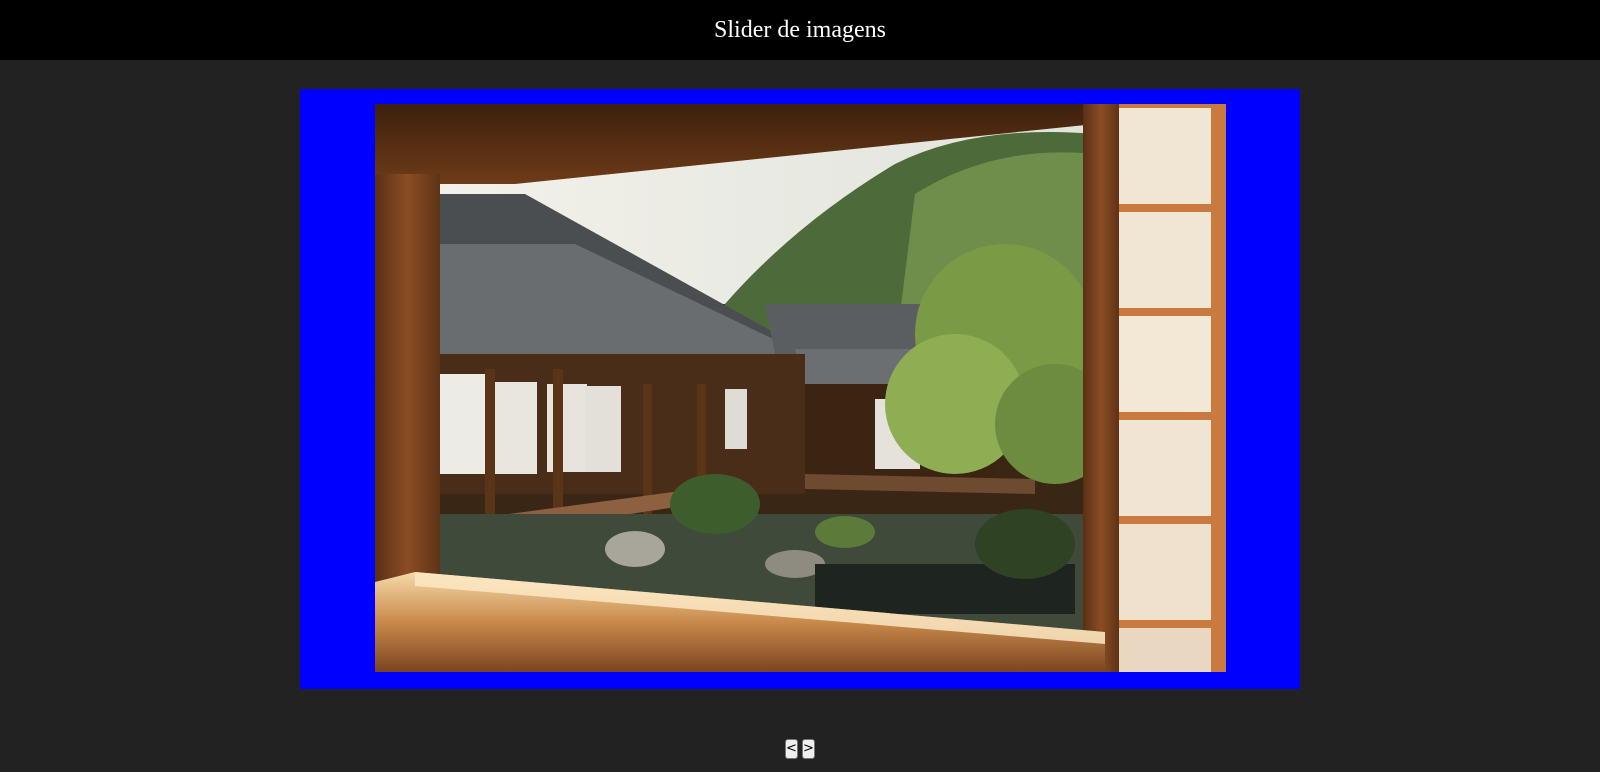 The height and width of the screenshot is (772, 1600). What do you see at coordinates (800, 749) in the screenshot?
I see `slider-controls: < >` at bounding box center [800, 749].